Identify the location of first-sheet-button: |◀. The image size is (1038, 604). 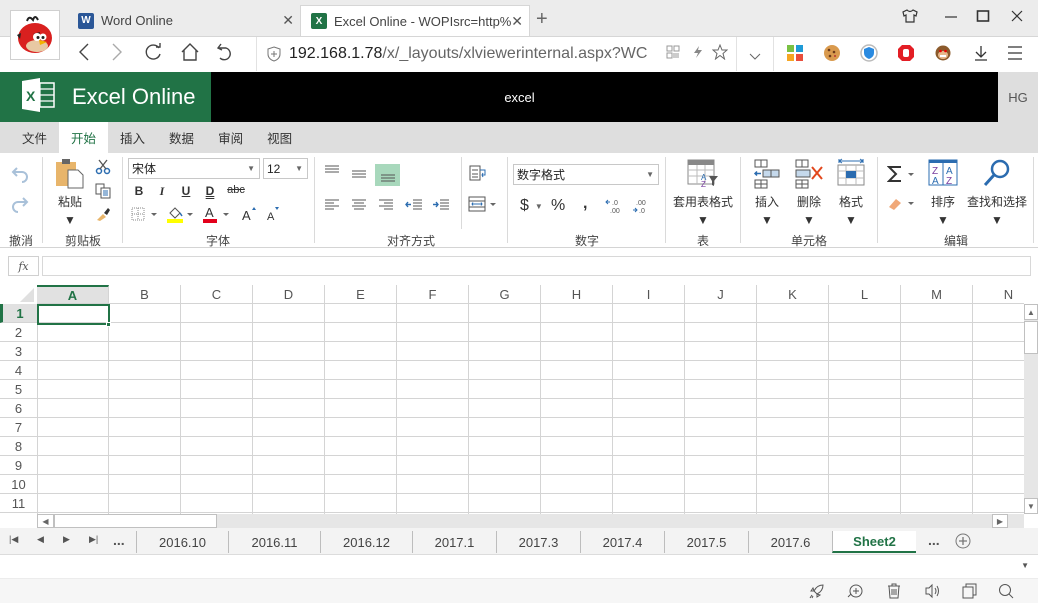
(13, 539).